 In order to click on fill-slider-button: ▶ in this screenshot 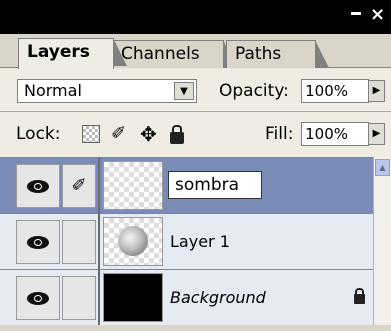, I will do `click(376, 134)`.